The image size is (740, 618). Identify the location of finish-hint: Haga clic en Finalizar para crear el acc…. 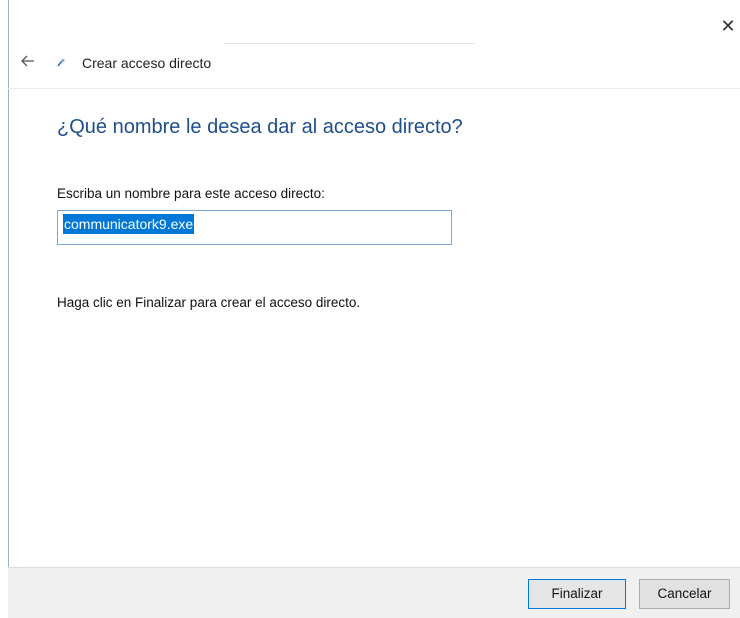
(209, 302).